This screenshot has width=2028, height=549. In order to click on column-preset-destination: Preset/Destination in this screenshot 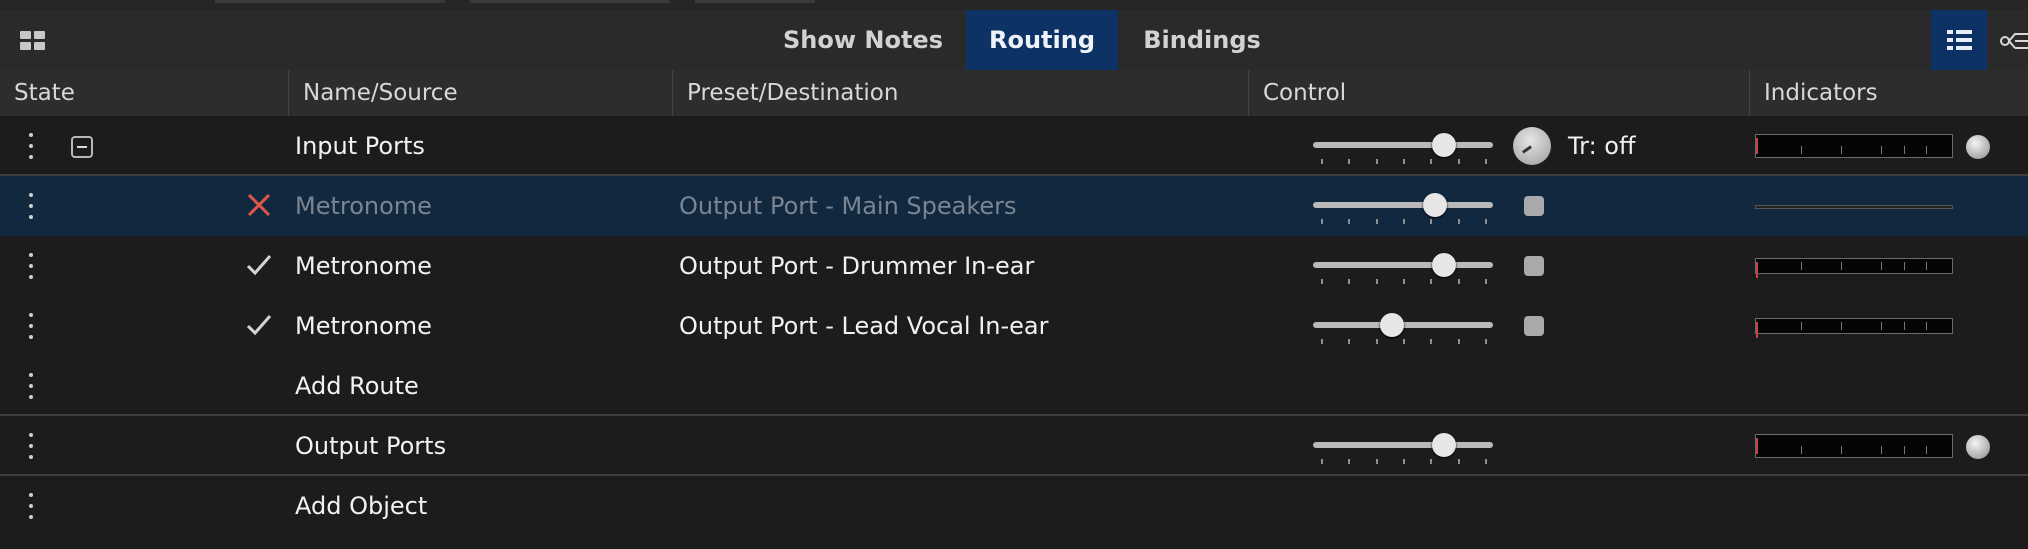, I will do `click(960, 93)`.